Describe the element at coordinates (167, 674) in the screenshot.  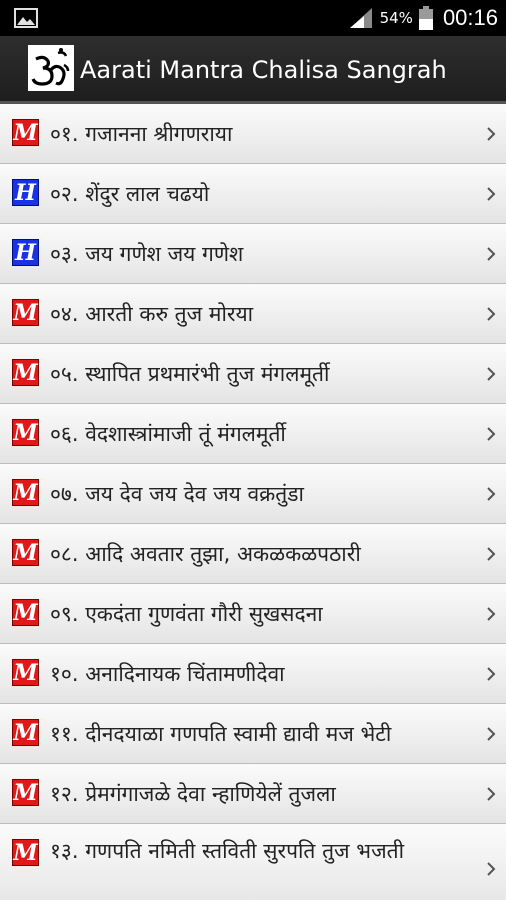
I see `list-item-label: १०. अनादिनायक चिंतामणीदेवा` at that location.